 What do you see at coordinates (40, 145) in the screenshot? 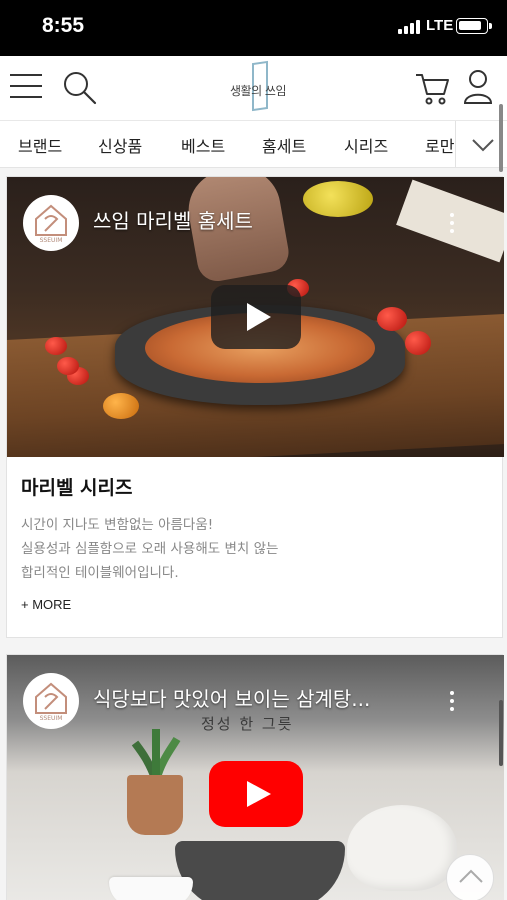
I see `category-brand: 브랜드` at bounding box center [40, 145].